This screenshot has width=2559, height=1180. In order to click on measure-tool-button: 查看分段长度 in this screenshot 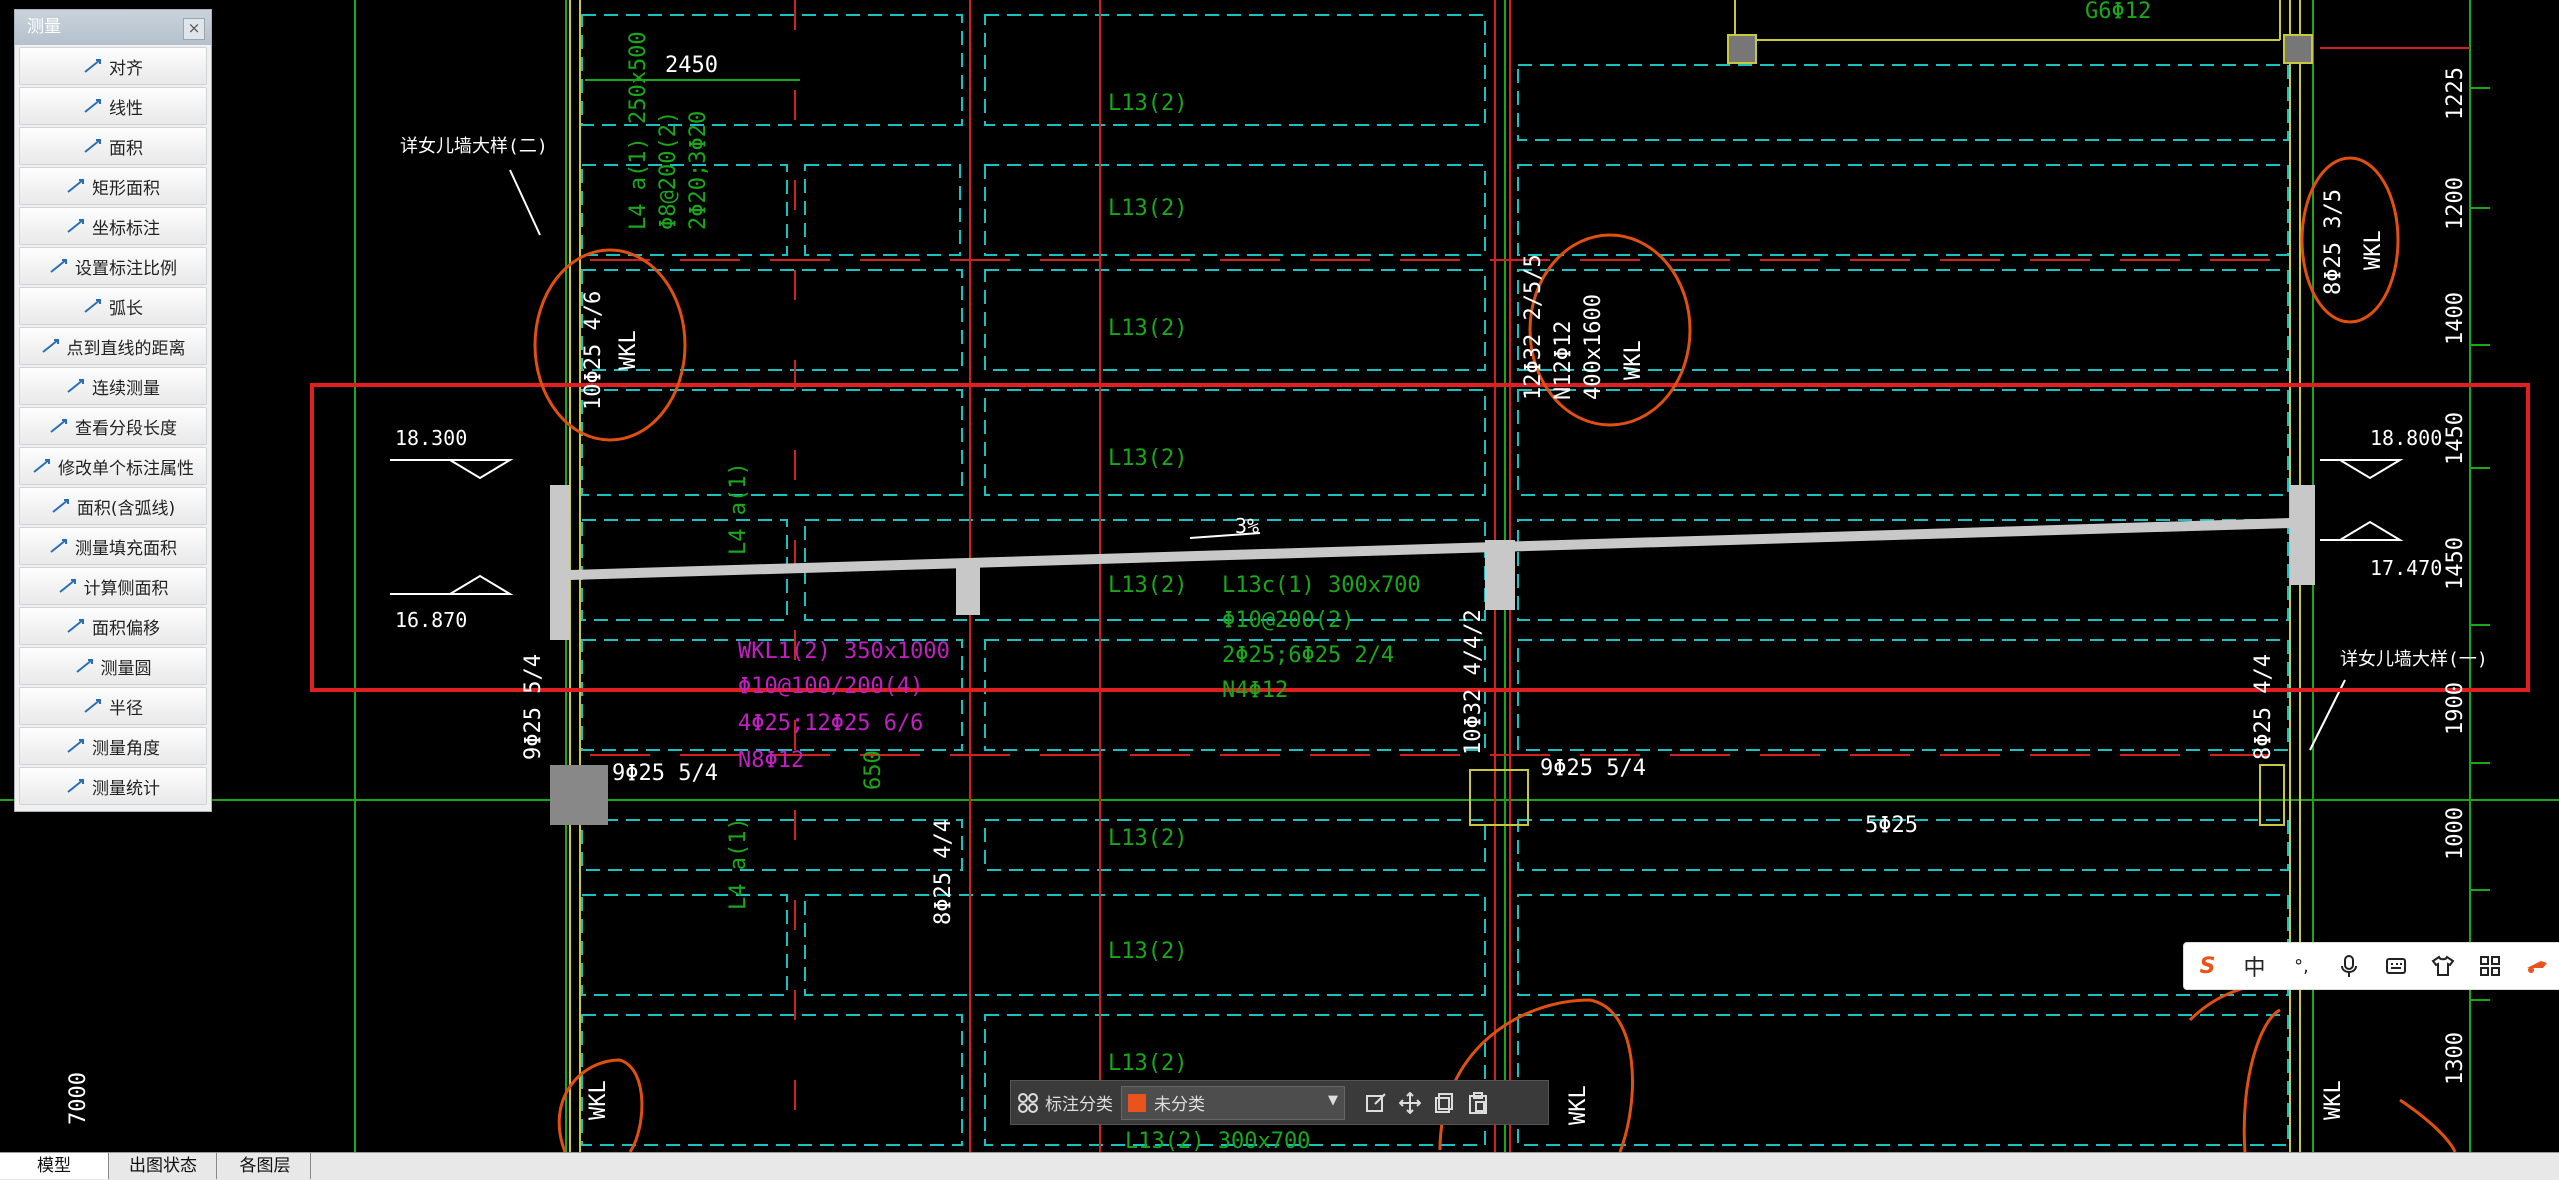, I will do `click(113, 426)`.